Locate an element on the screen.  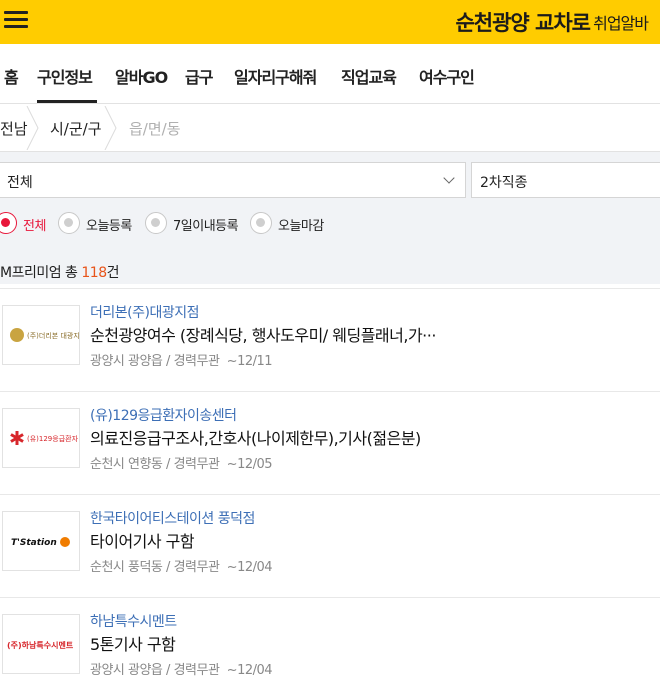
region-breadcrumb: 전남 시/군/구 읍/면/동 is located at coordinates (330, 128).